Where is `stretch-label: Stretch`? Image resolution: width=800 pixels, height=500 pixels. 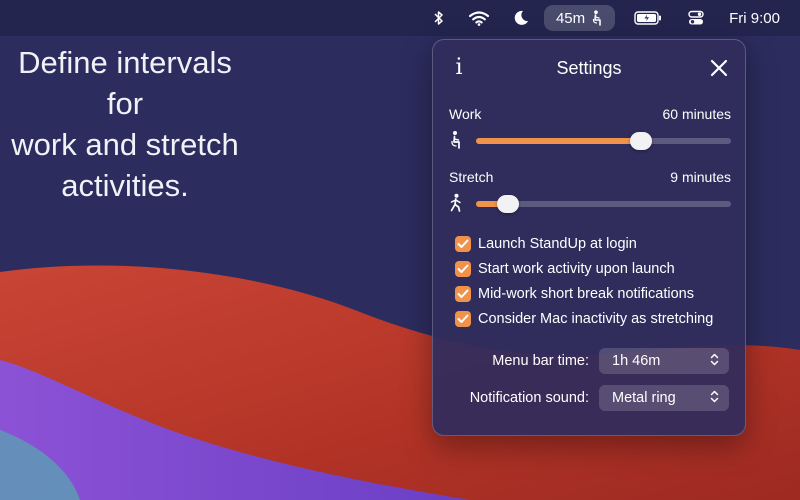
stretch-label: Stretch is located at coordinates (471, 177).